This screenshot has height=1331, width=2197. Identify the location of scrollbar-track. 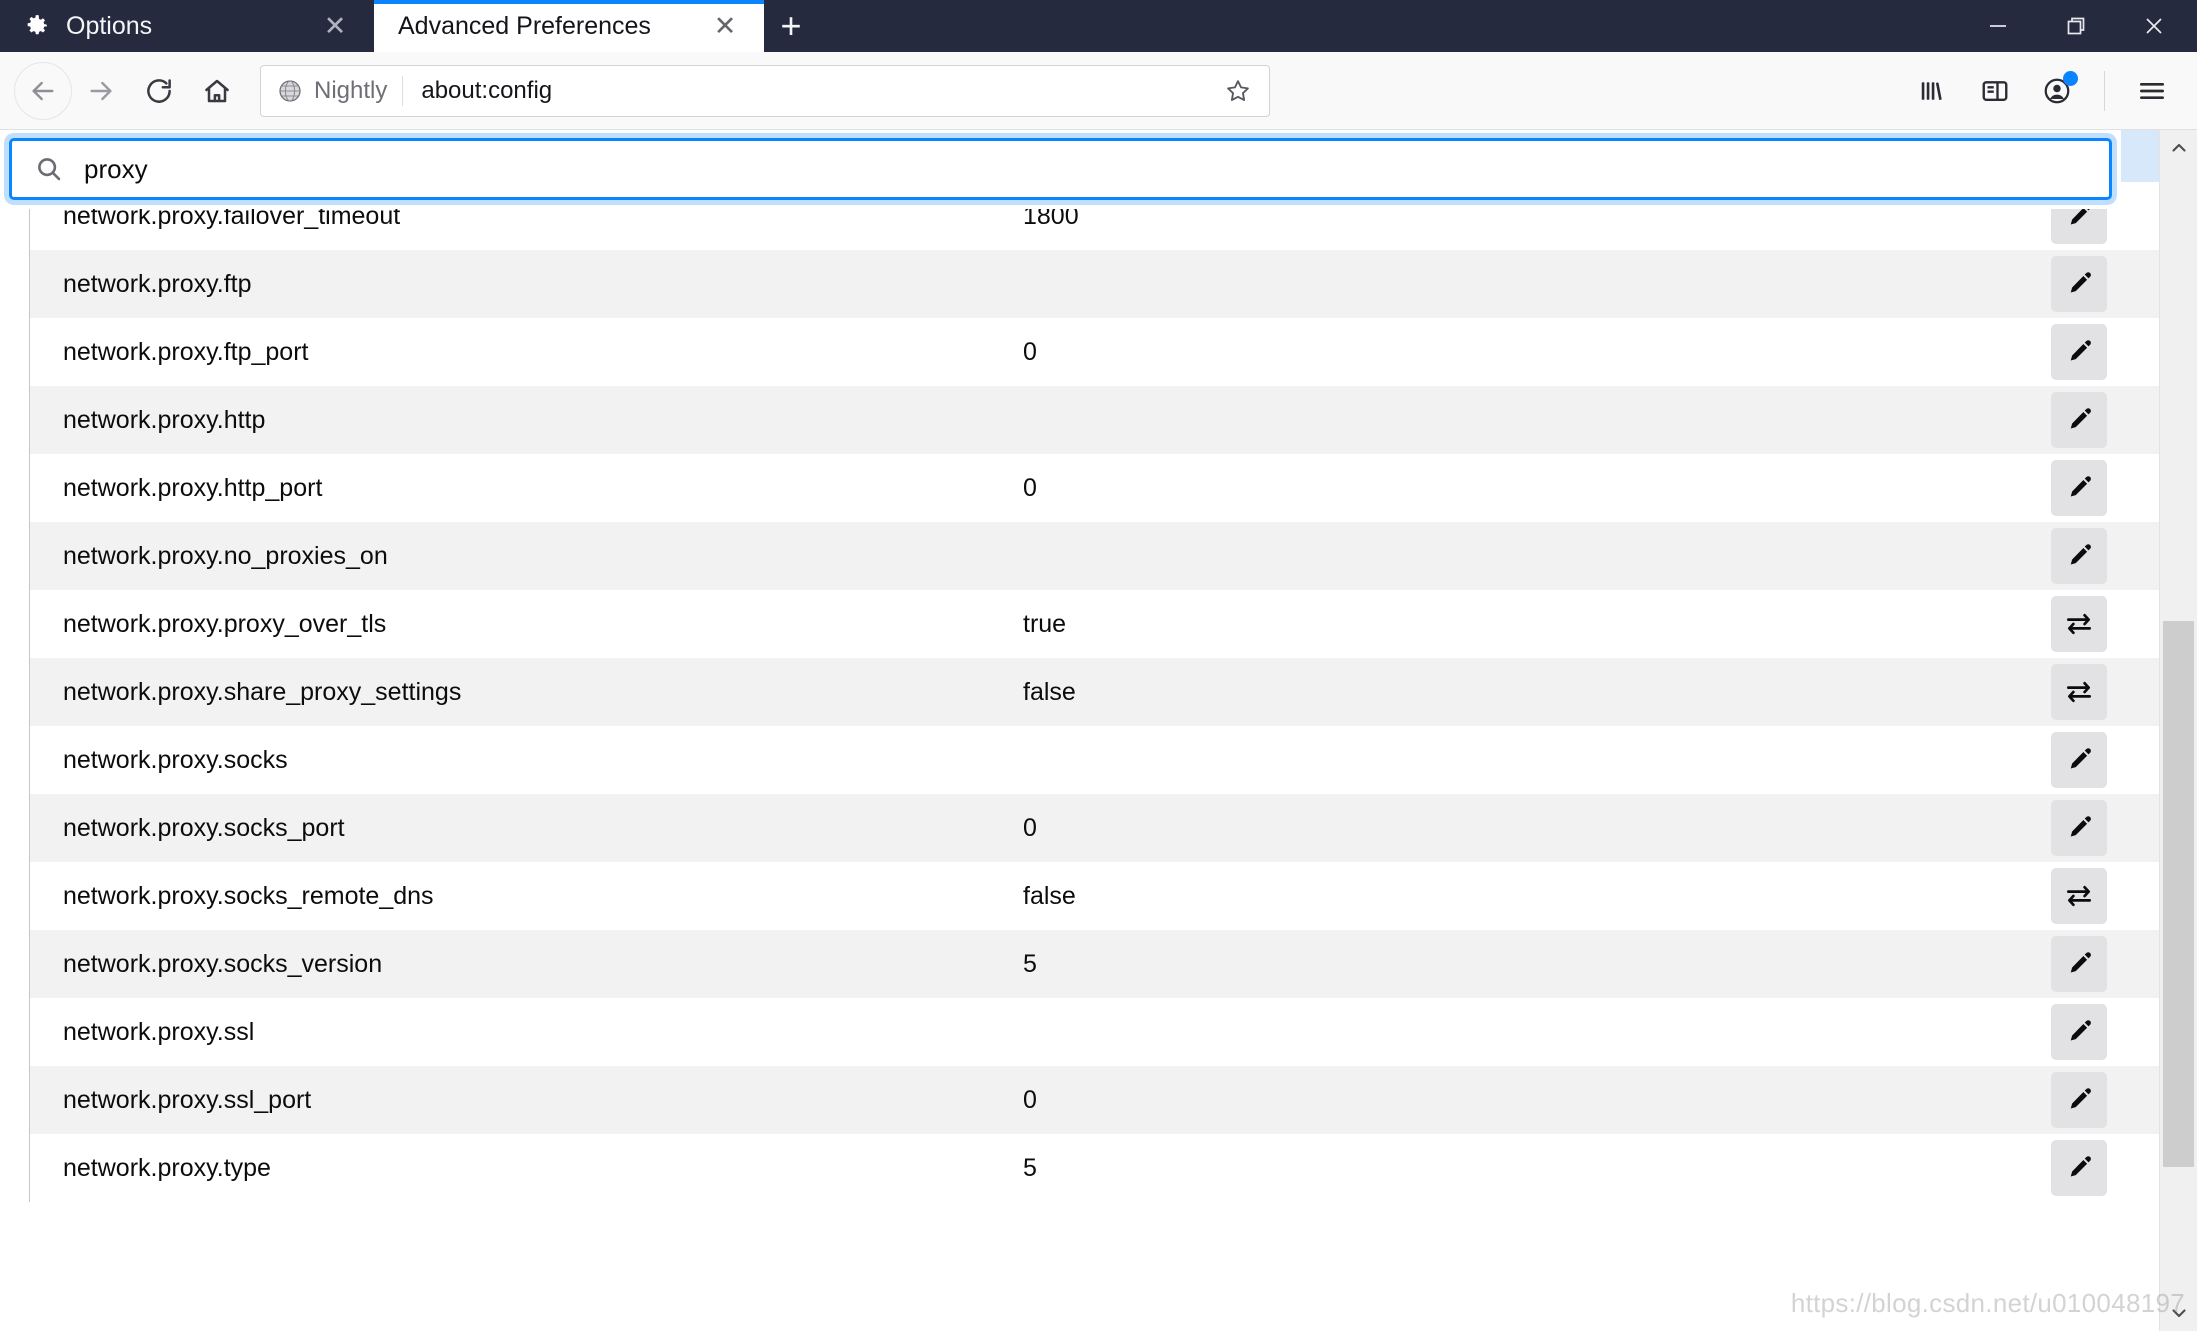
(2178, 730).